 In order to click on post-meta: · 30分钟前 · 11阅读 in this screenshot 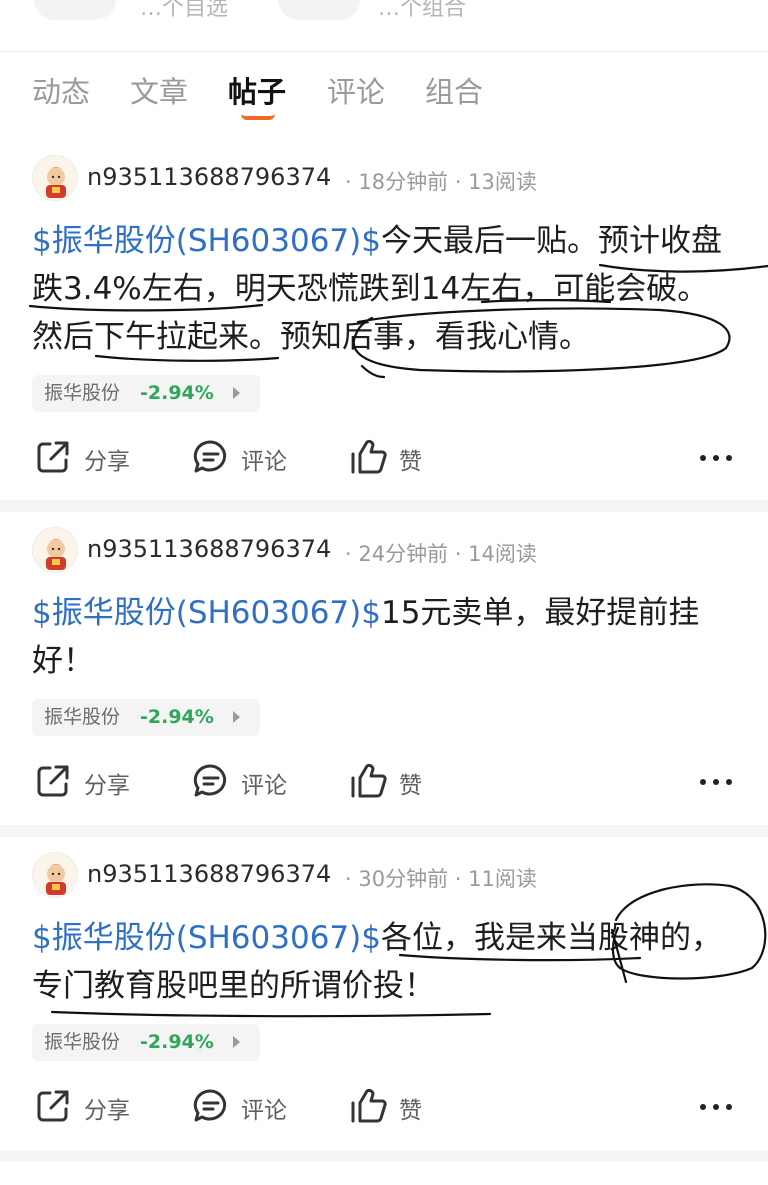, I will do `click(441, 879)`.